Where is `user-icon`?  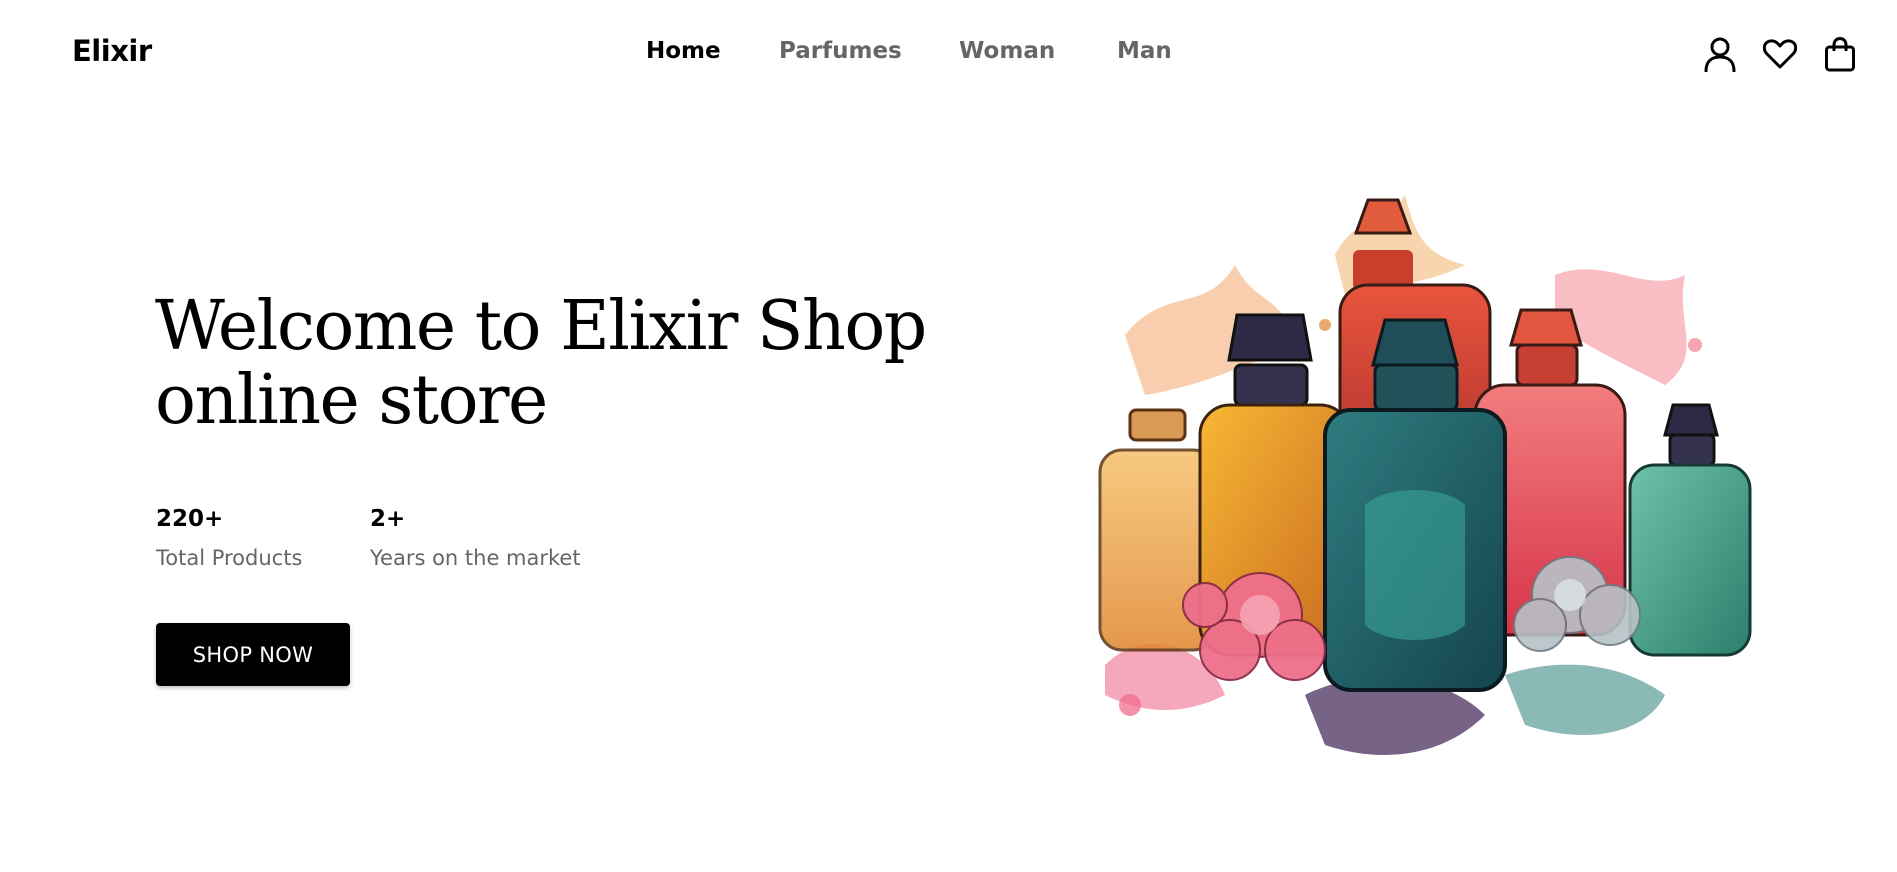 user-icon is located at coordinates (1720, 54).